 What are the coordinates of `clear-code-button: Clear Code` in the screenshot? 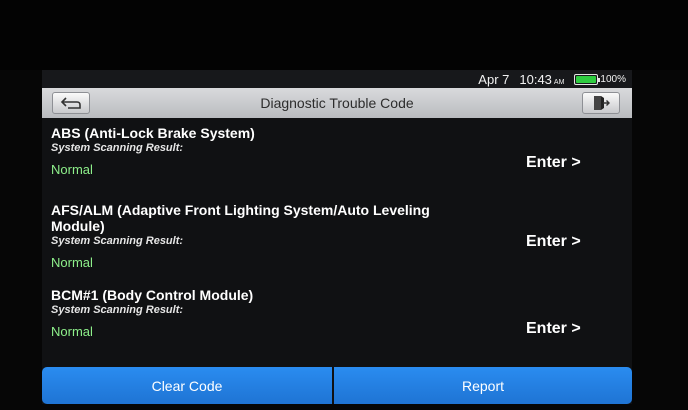 It's located at (187, 385).